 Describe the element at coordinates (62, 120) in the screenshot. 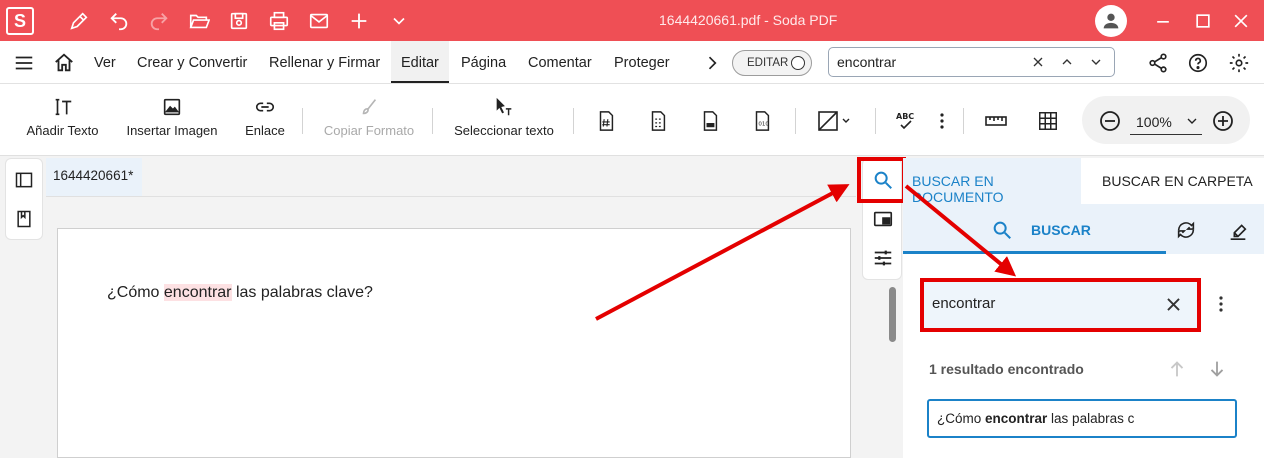

I see `add-text-button: Añadir Texto` at that location.